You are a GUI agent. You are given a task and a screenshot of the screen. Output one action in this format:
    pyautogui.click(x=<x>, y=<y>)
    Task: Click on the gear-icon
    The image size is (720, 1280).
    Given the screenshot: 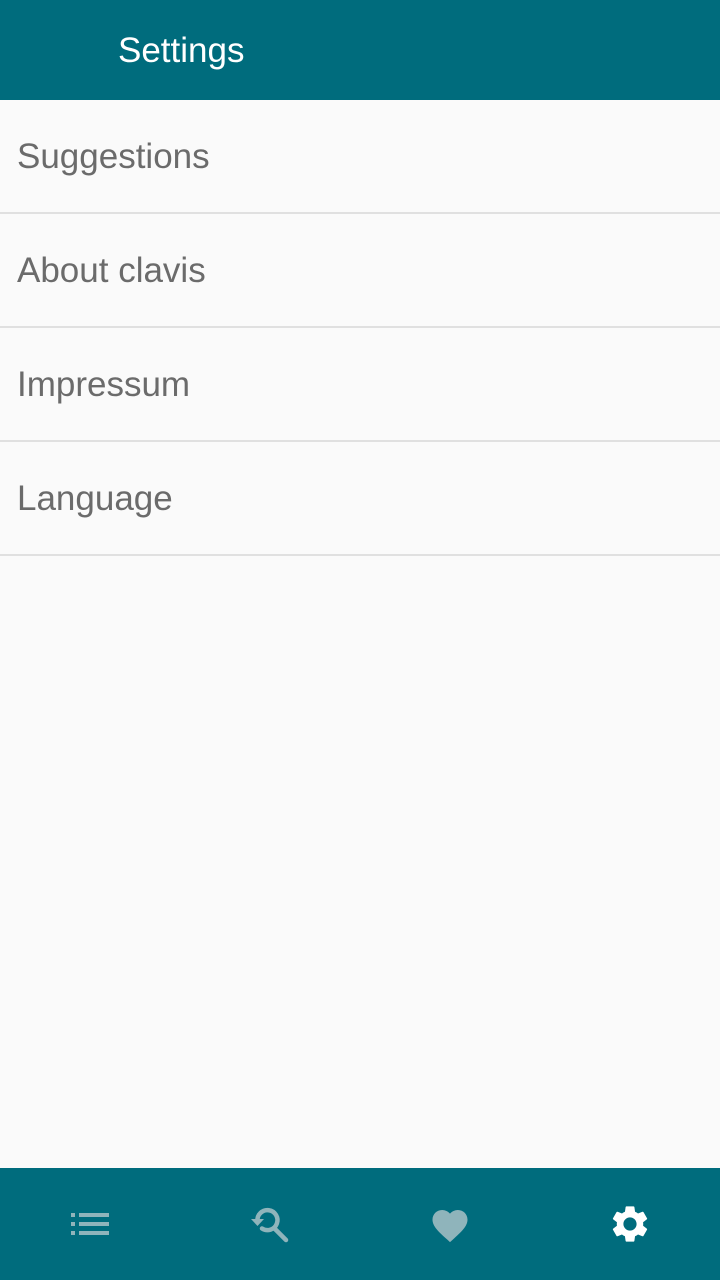 What is the action you would take?
    pyautogui.click(x=630, y=1224)
    